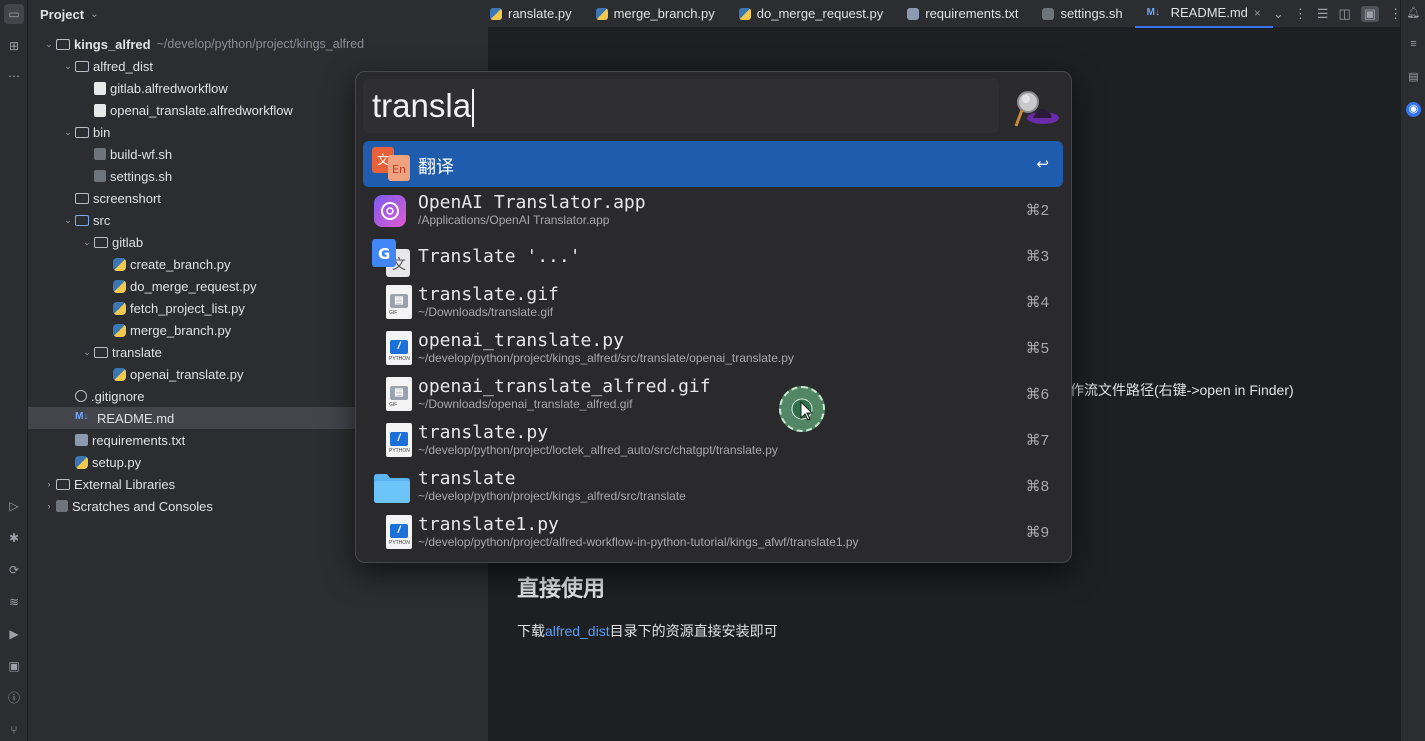 The height and width of the screenshot is (741, 1425). What do you see at coordinates (14, 634) in the screenshot?
I see `services-icon: ▶` at bounding box center [14, 634].